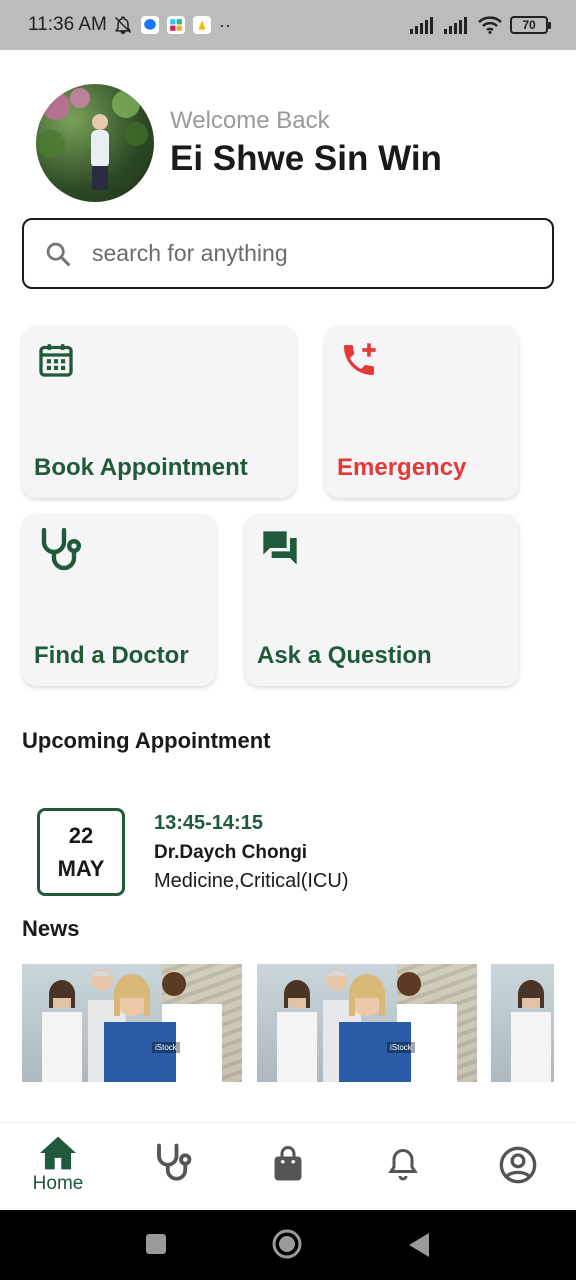 This screenshot has width=576, height=1280. Describe the element at coordinates (123, 25) in the screenshot. I see `bell-muted-icon` at that location.